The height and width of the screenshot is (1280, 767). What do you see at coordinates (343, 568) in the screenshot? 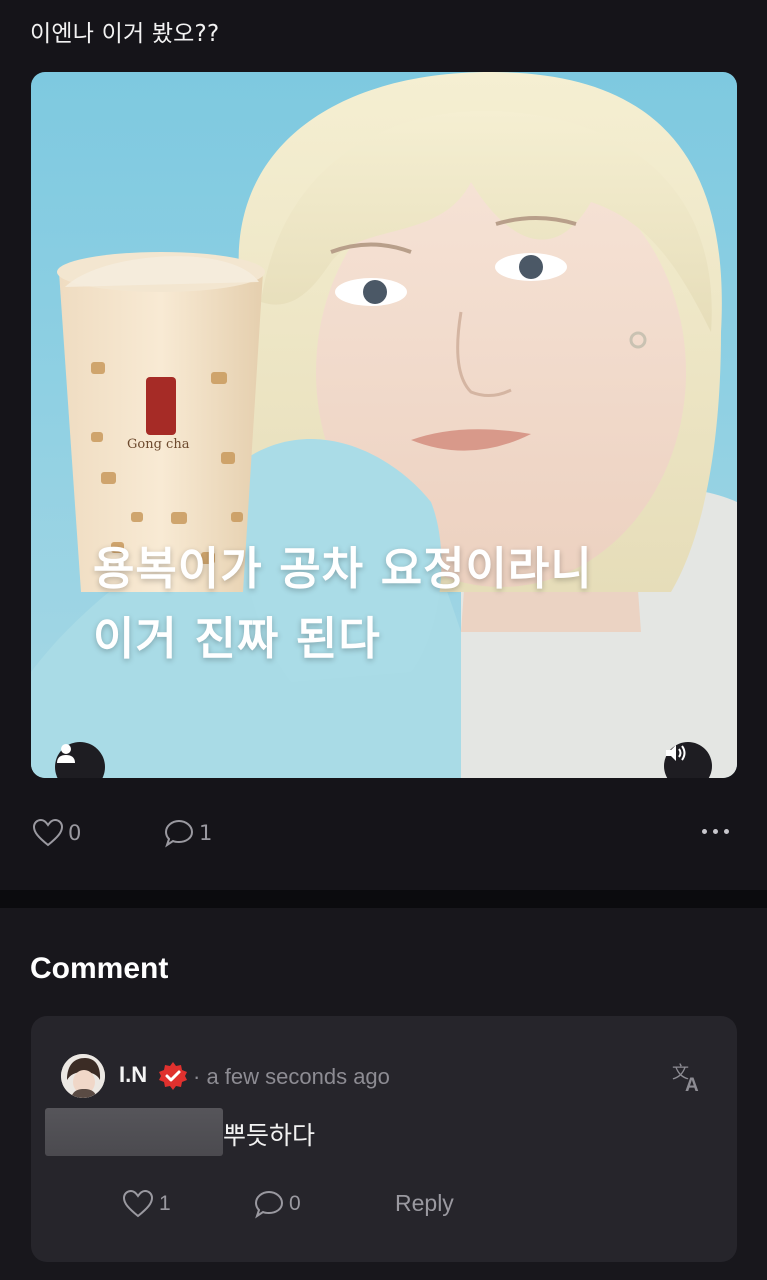
I see `caption-line-1: 용복이가 공차 요정이라니` at bounding box center [343, 568].